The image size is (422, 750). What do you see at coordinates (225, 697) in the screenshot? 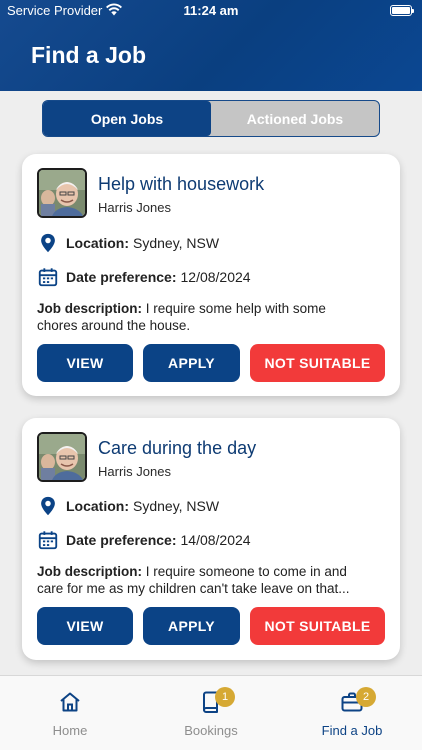
I see `bookings-badge: 1` at bounding box center [225, 697].